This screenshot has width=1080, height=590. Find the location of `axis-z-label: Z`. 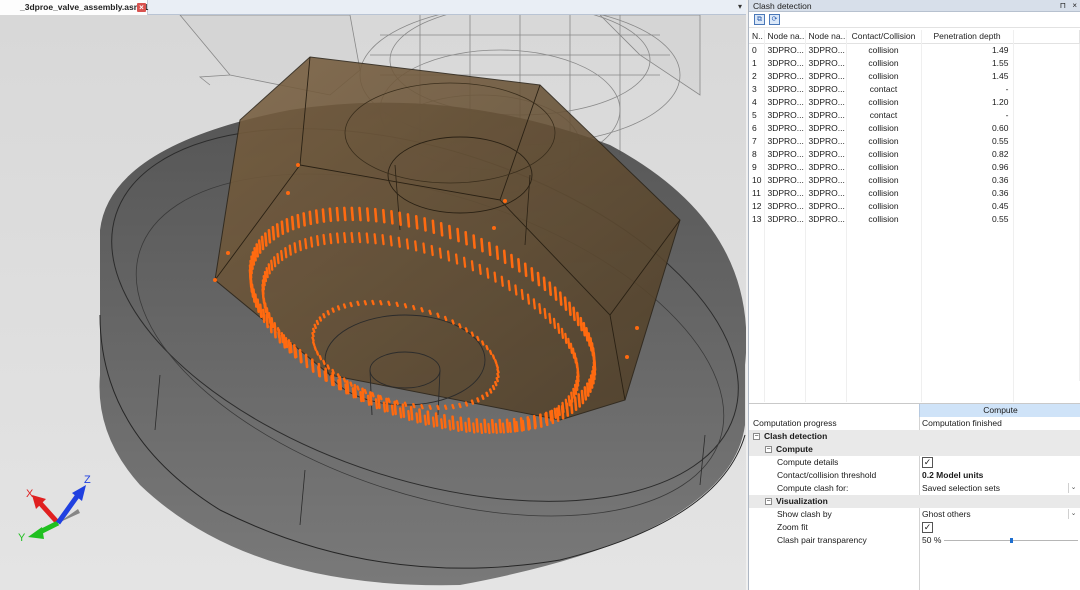

axis-z-label: Z is located at coordinates (87, 480).